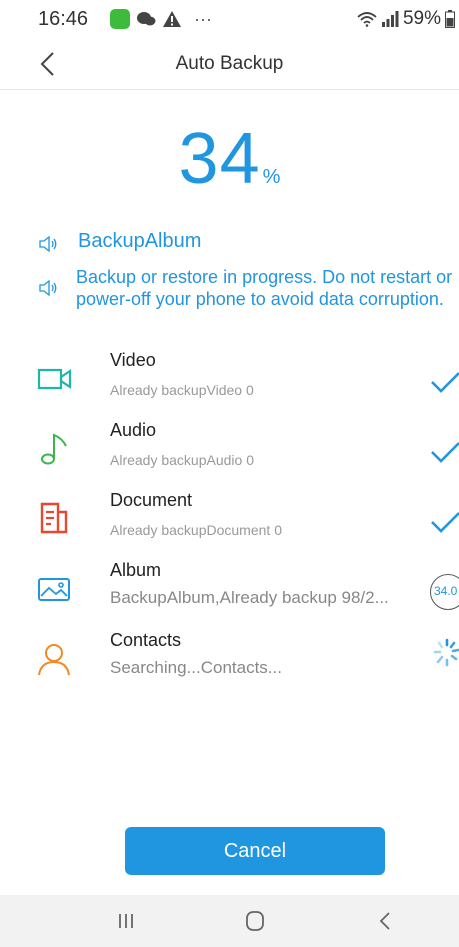  What do you see at coordinates (229, 19) in the screenshot?
I see `status-bar: 16:46 ··· 59%` at bounding box center [229, 19].